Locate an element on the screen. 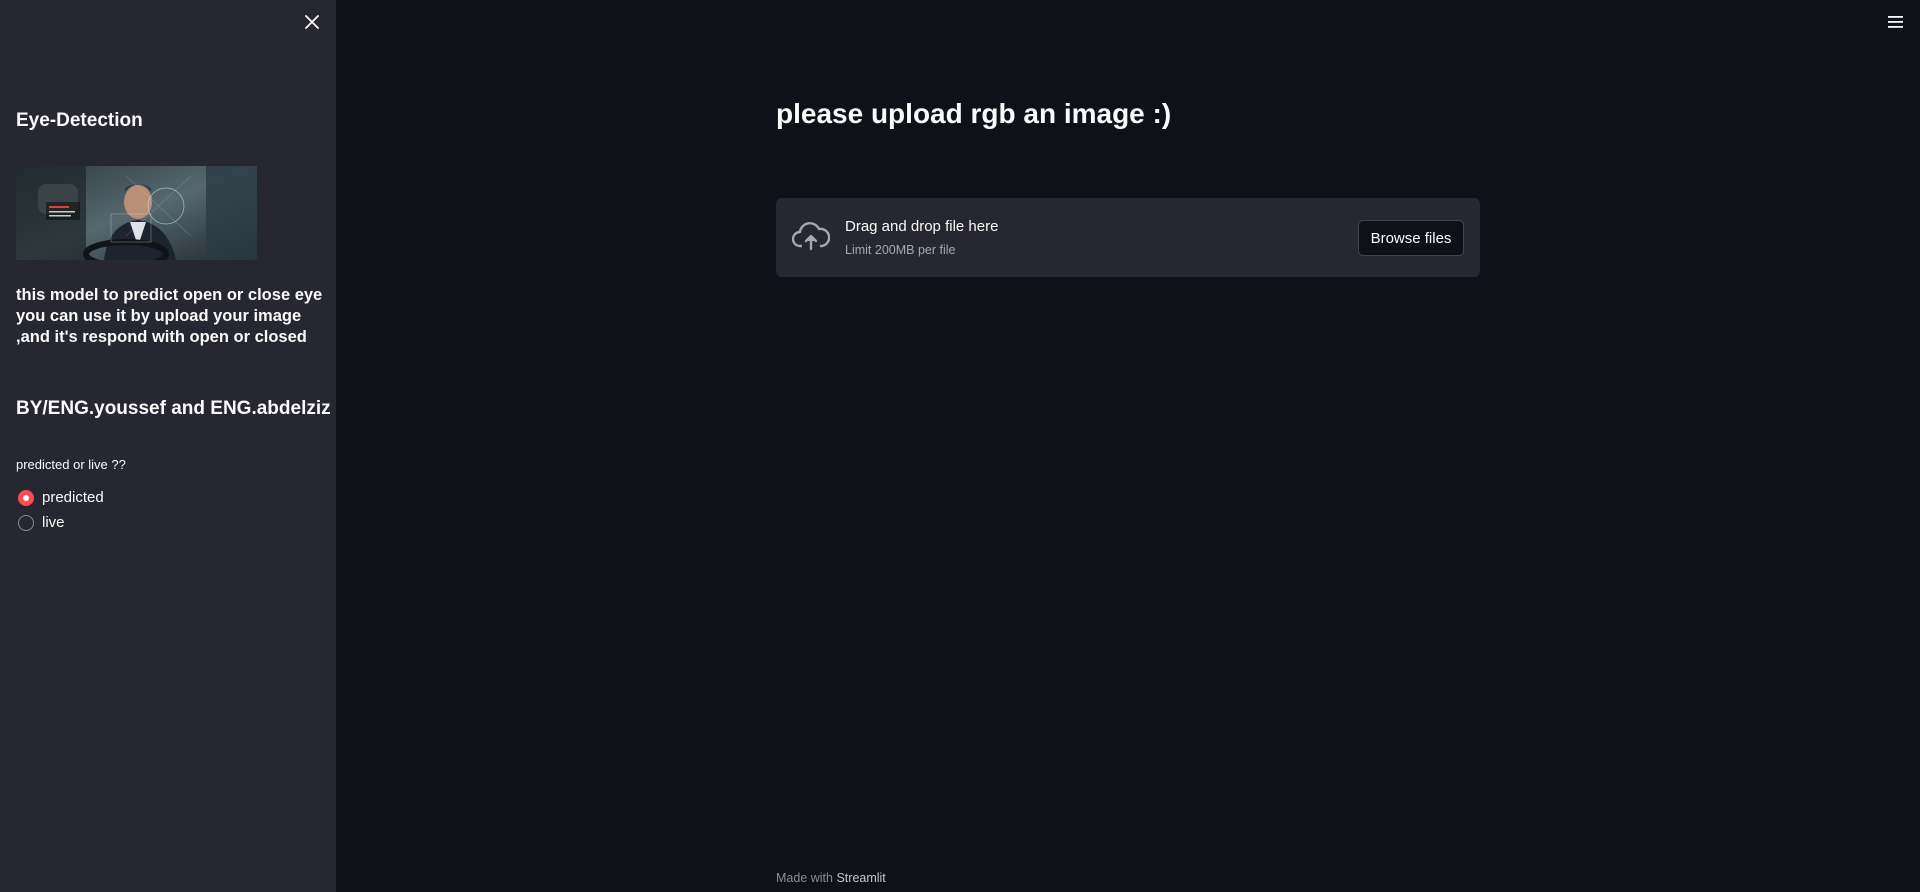 Image resolution: width=1920 pixels, height=892 pixels. description-line: this model to predict open or close eye is located at coordinates (169, 295).